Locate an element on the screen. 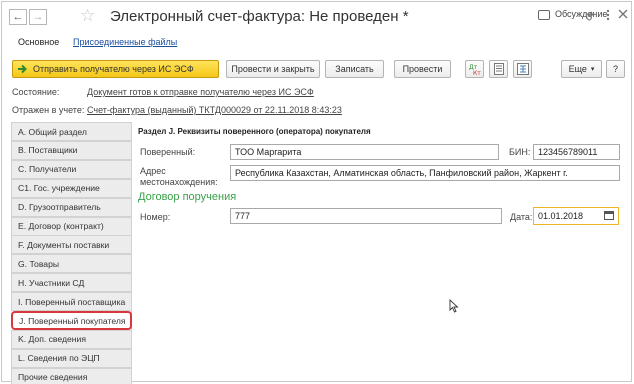 Image resolution: width=634 pixels, height=384 pixels. section-item: D. Грузоотправитель is located at coordinates (71, 207).